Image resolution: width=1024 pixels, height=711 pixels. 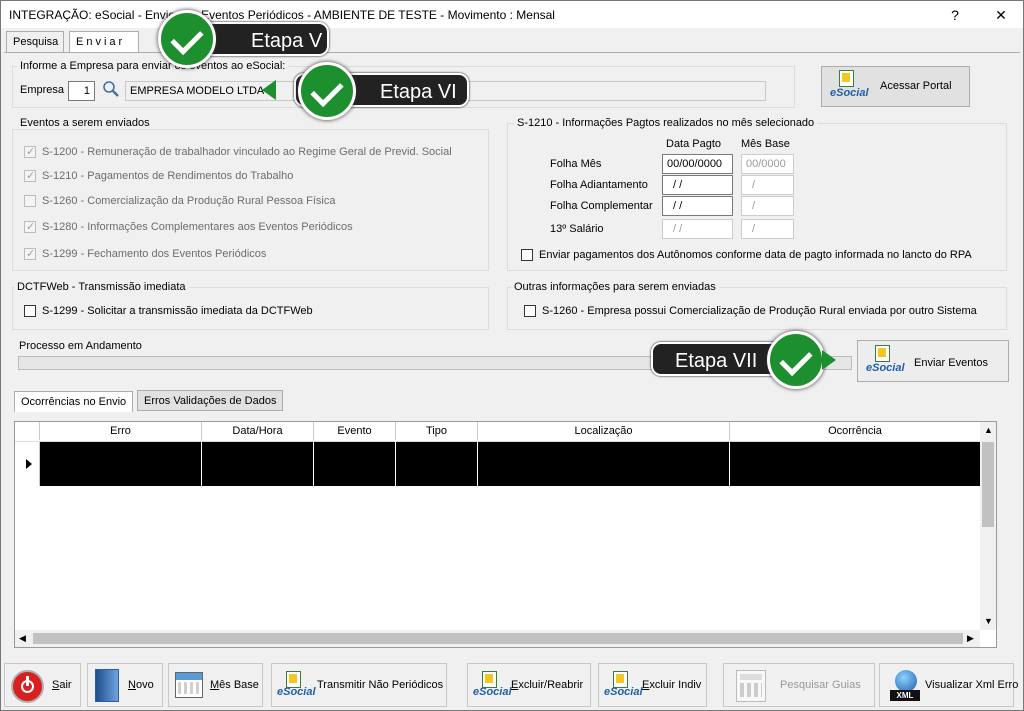 What do you see at coordinates (767, 229) in the screenshot?
I see `decimo-terceiro-mes-input: /` at bounding box center [767, 229].